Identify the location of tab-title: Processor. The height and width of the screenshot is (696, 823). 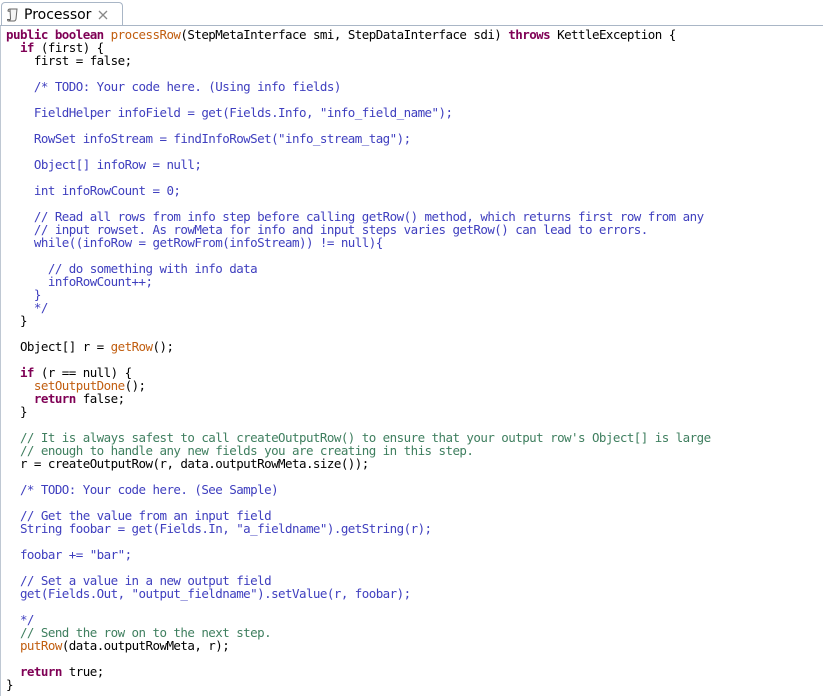
(58, 14).